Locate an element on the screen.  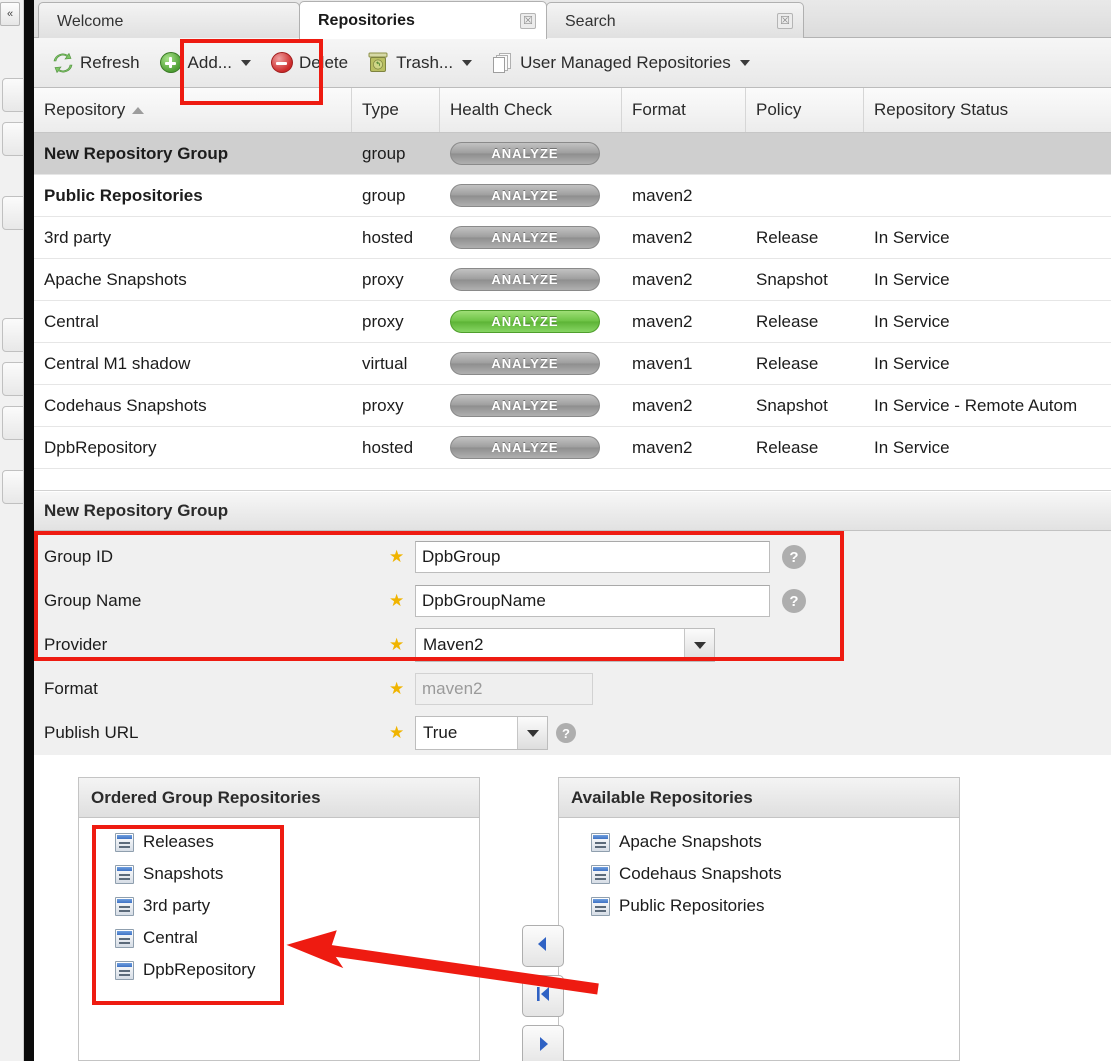
list-item-label: Codehaus Snapshots is located at coordinates (700, 873).